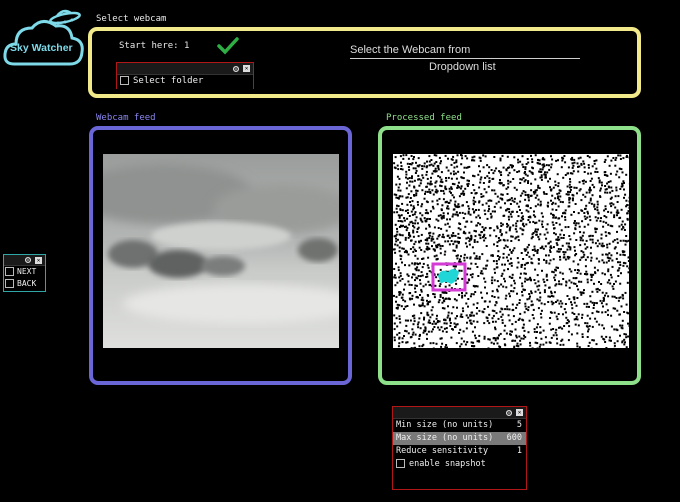 This screenshot has width=680, height=502. Describe the element at coordinates (168, 81) in the screenshot. I see `select-folder-label: Select folder` at that location.